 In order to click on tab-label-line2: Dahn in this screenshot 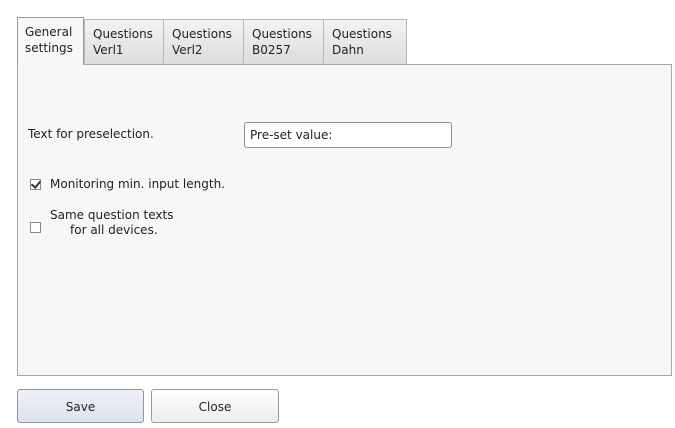, I will do `click(348, 50)`.